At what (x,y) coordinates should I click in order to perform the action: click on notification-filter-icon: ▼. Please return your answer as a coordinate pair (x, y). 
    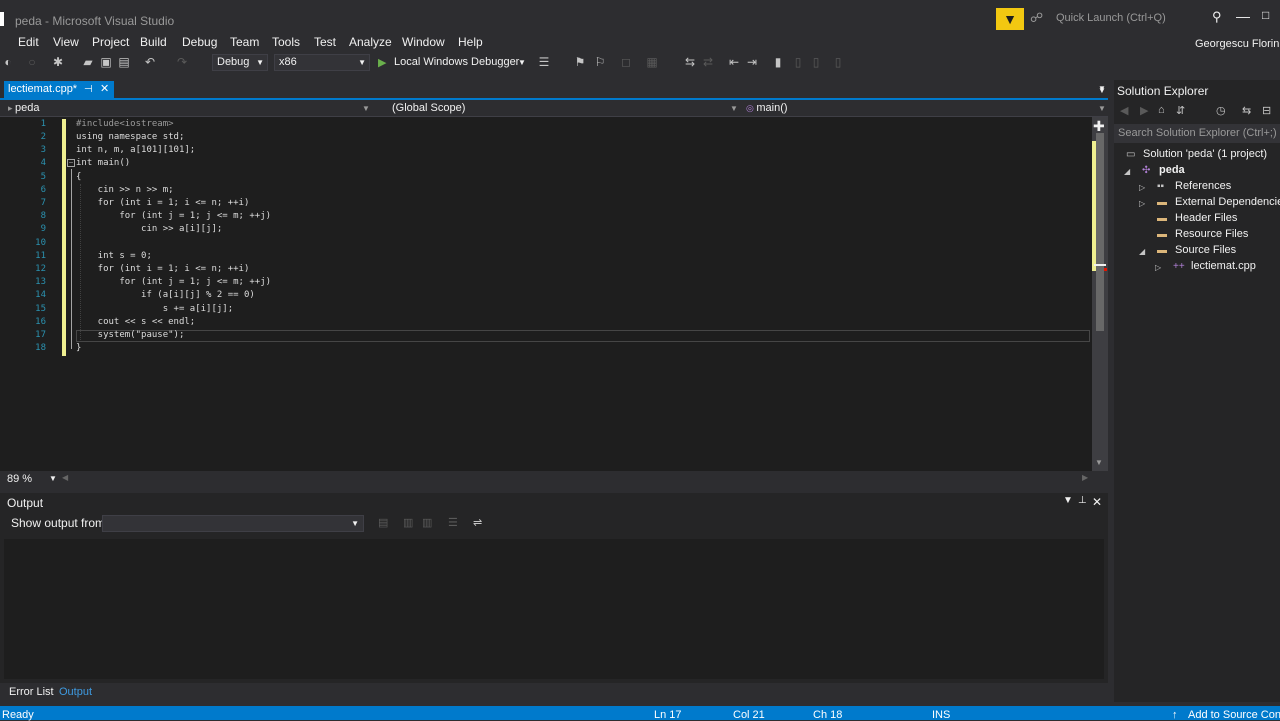
    Looking at the image, I should click on (1010, 19).